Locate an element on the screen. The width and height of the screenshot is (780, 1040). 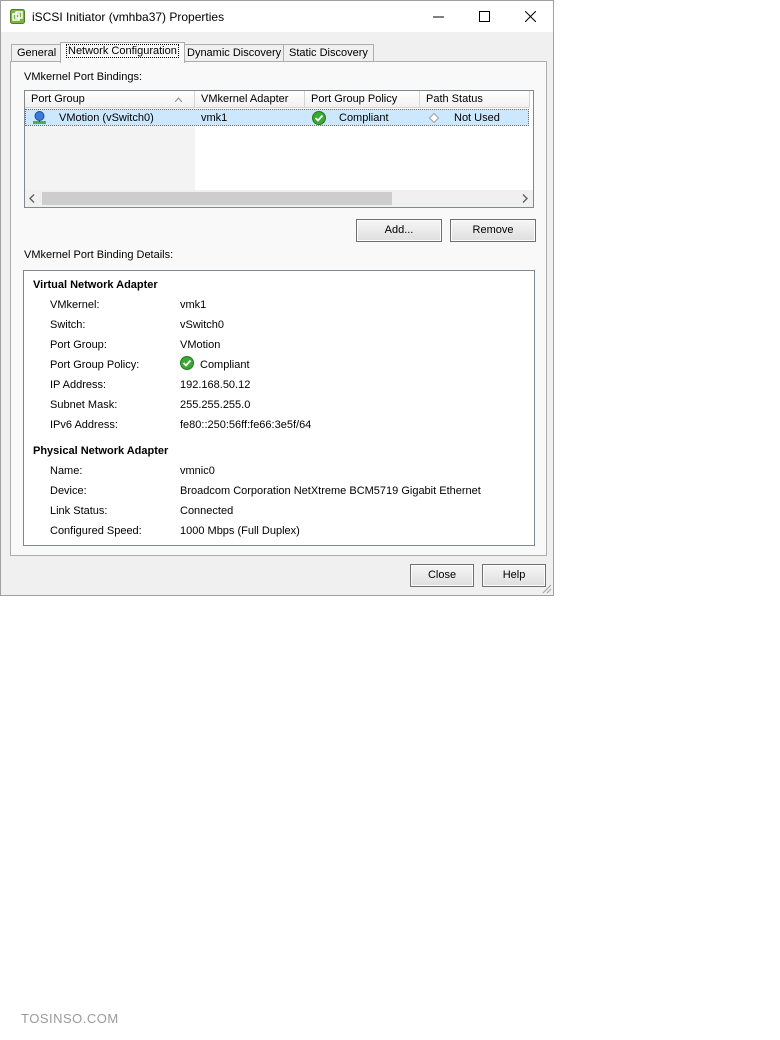
physical-adapter-heading: Physical Network Adapter is located at coordinates (101, 451).